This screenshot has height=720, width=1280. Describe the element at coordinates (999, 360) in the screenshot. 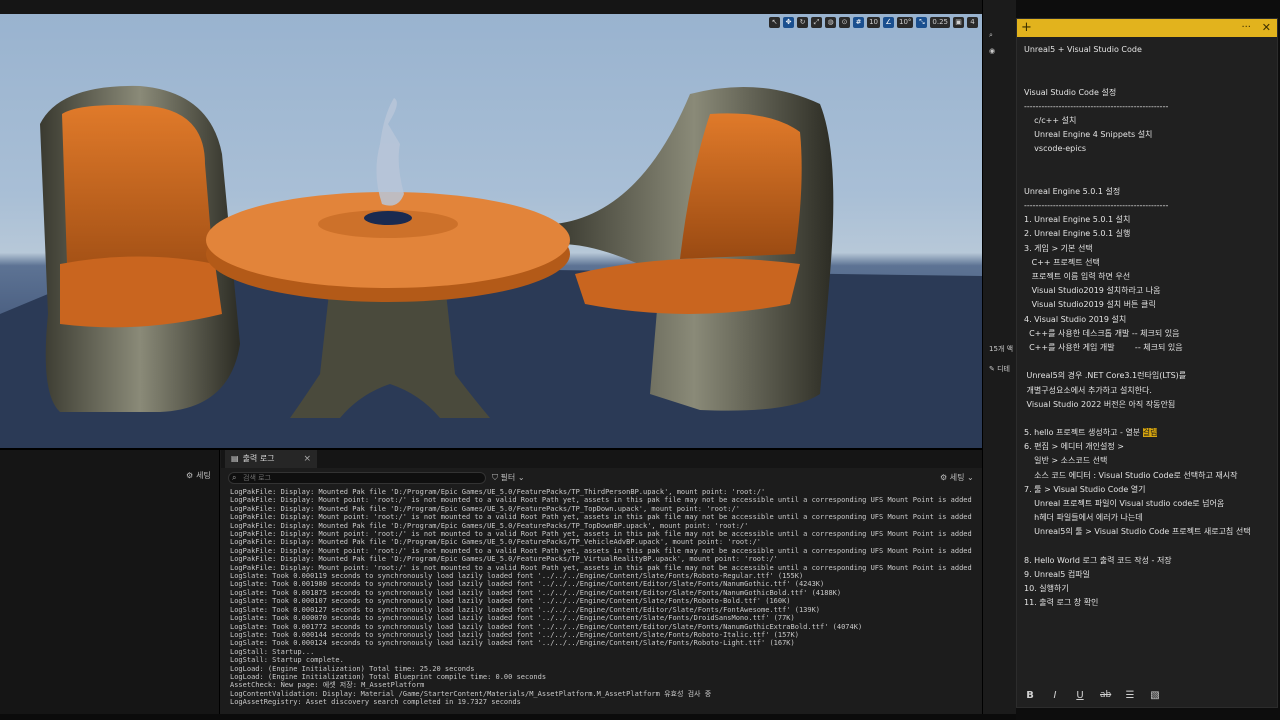

I see `outliner-sliver: ⌕ ◉ 15개 액 ✎ 디테` at that location.